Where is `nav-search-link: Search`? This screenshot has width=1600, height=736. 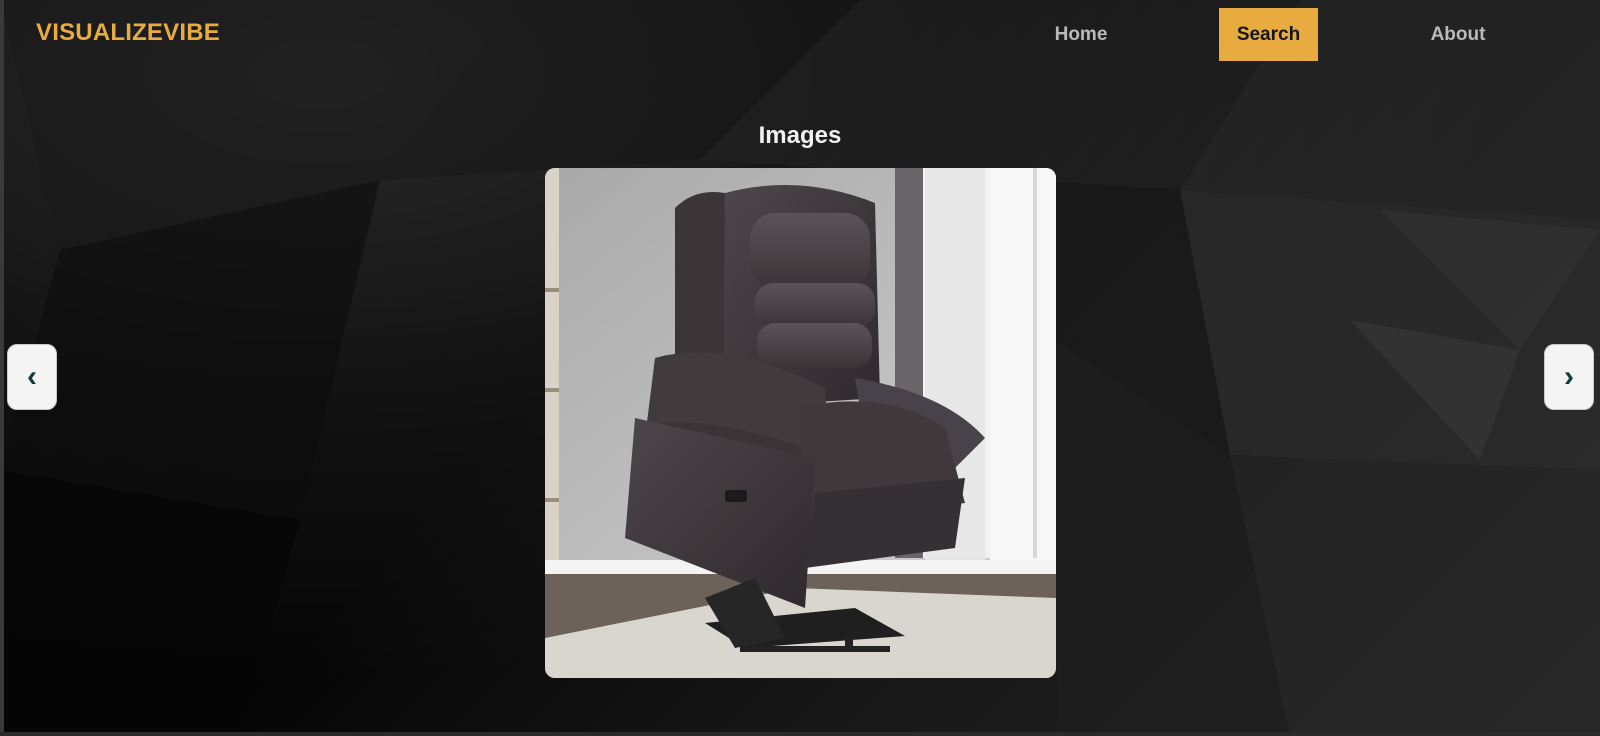
nav-search-link: Search is located at coordinates (1268, 34).